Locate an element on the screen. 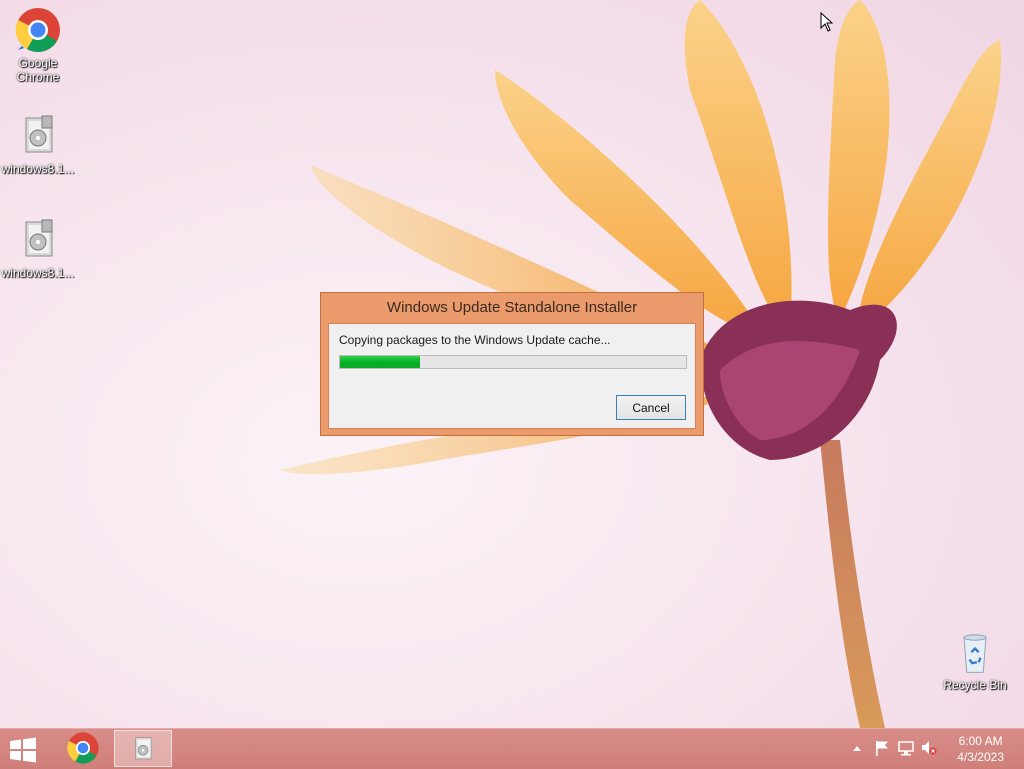 The image size is (1024, 769). progress-bar is located at coordinates (513, 362).